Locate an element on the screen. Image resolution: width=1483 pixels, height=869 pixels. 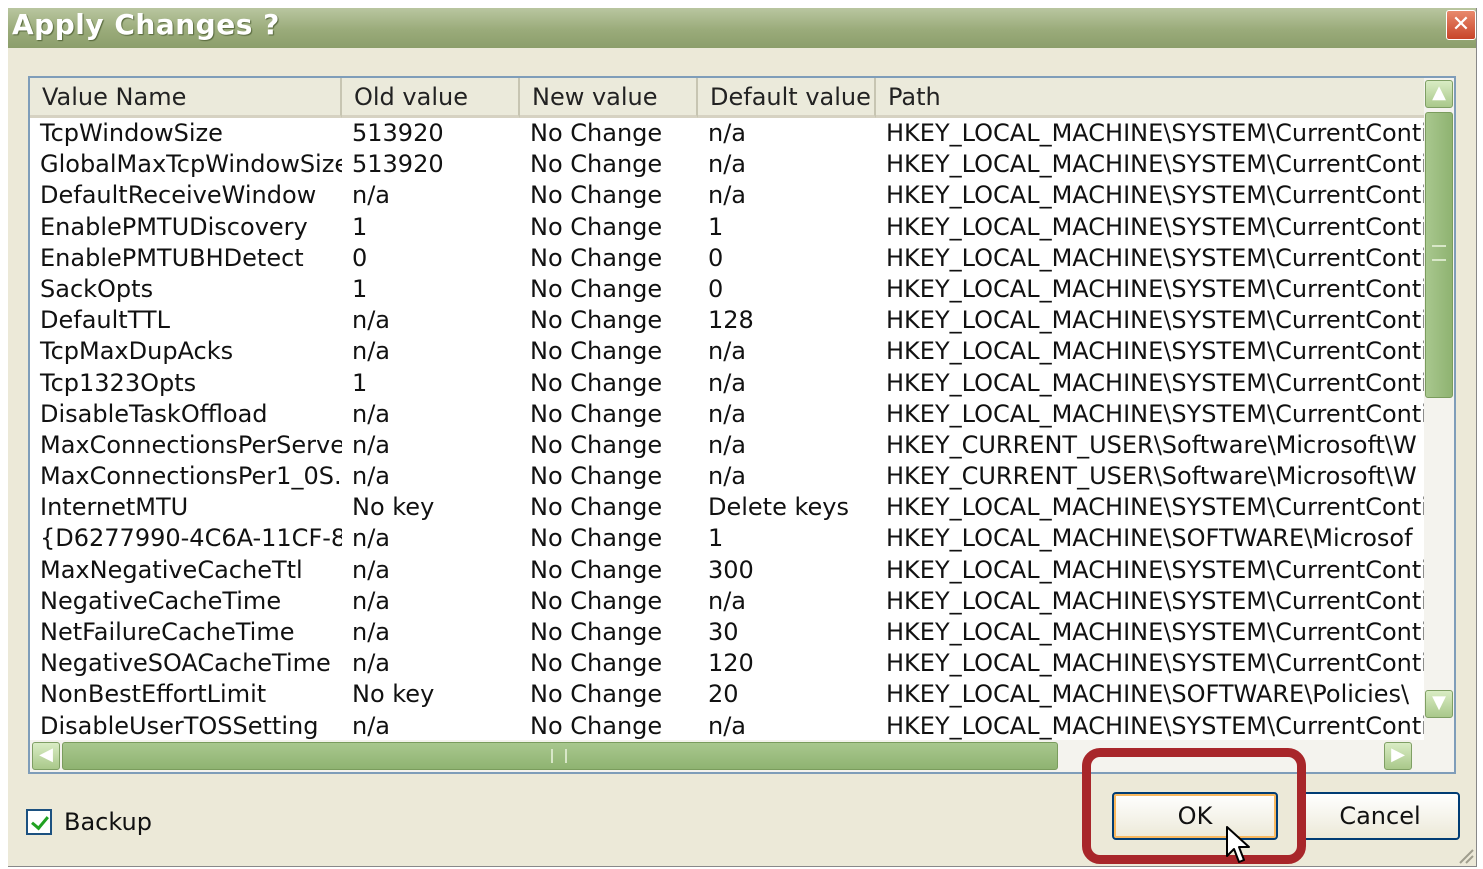
cell-path: HKEY_LOCAL_MACHINE\SOFTWARE\Microsof is located at coordinates (1149, 538).